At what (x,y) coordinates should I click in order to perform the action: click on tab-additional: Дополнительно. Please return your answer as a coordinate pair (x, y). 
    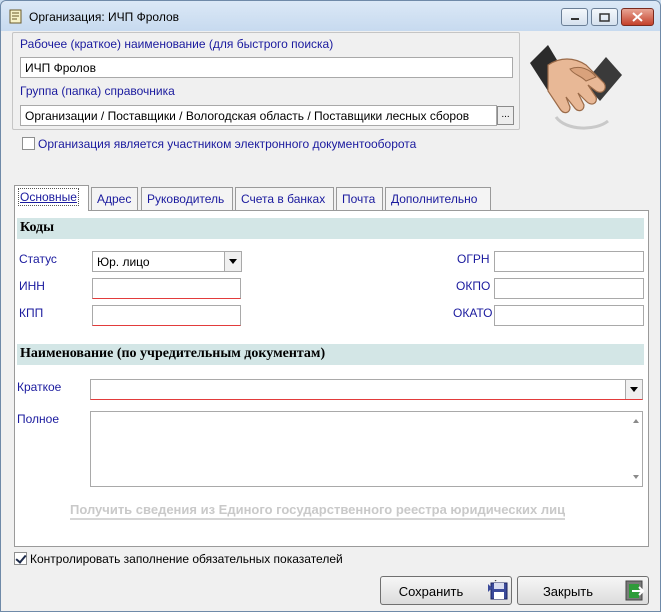
    Looking at the image, I should click on (438, 198).